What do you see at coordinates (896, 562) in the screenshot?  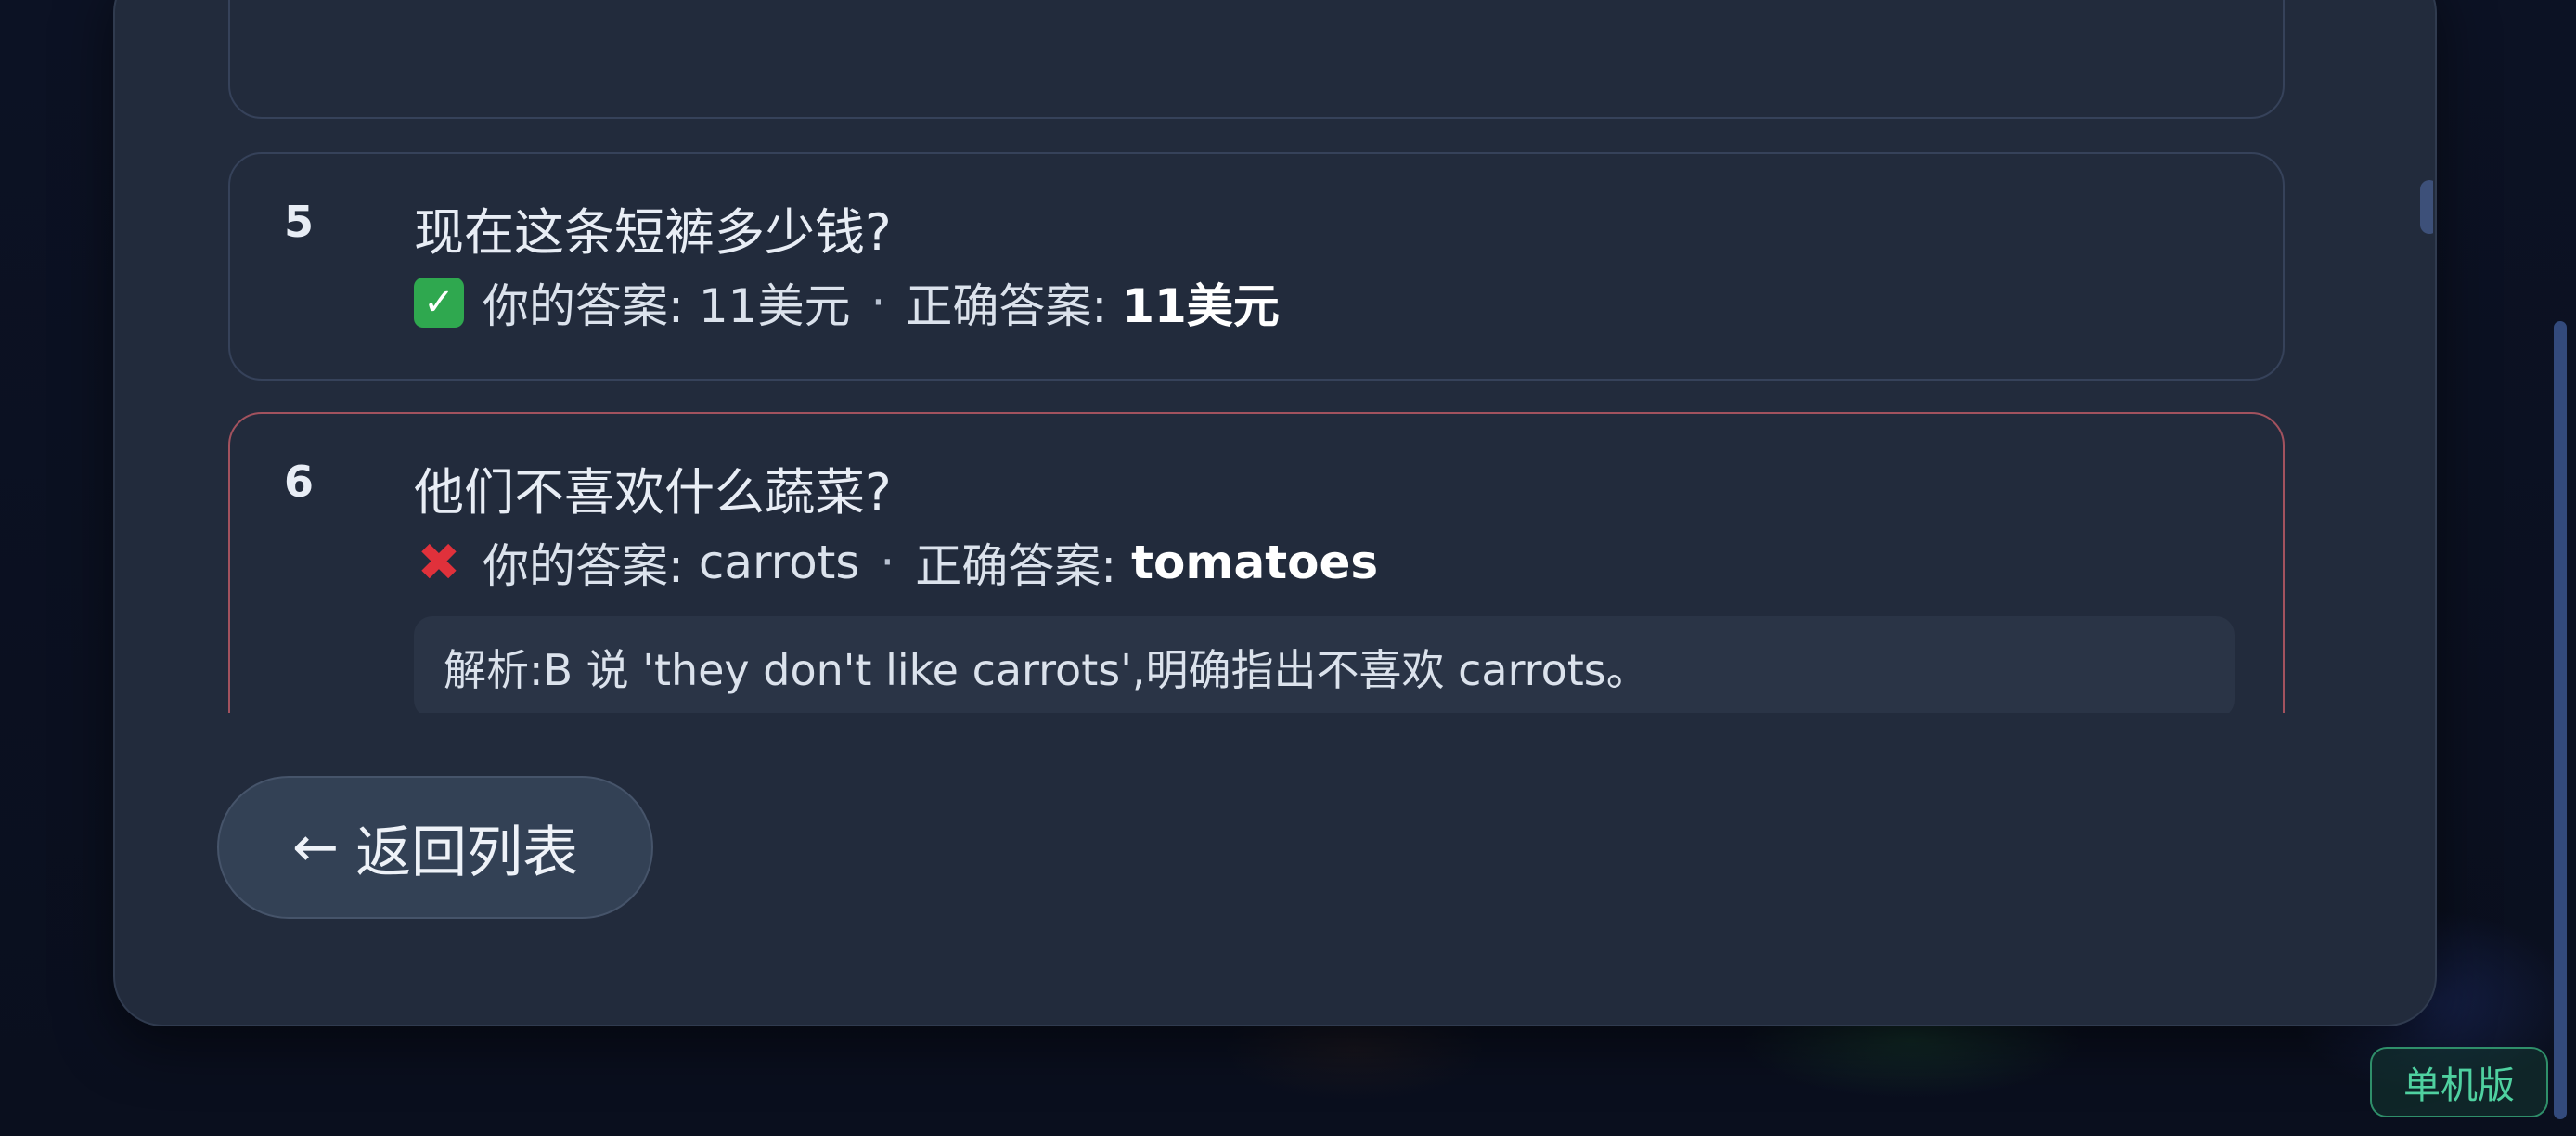 I see `answer-line: ✖ 你的答案: carrots · 正确答案: tomatoes` at bounding box center [896, 562].